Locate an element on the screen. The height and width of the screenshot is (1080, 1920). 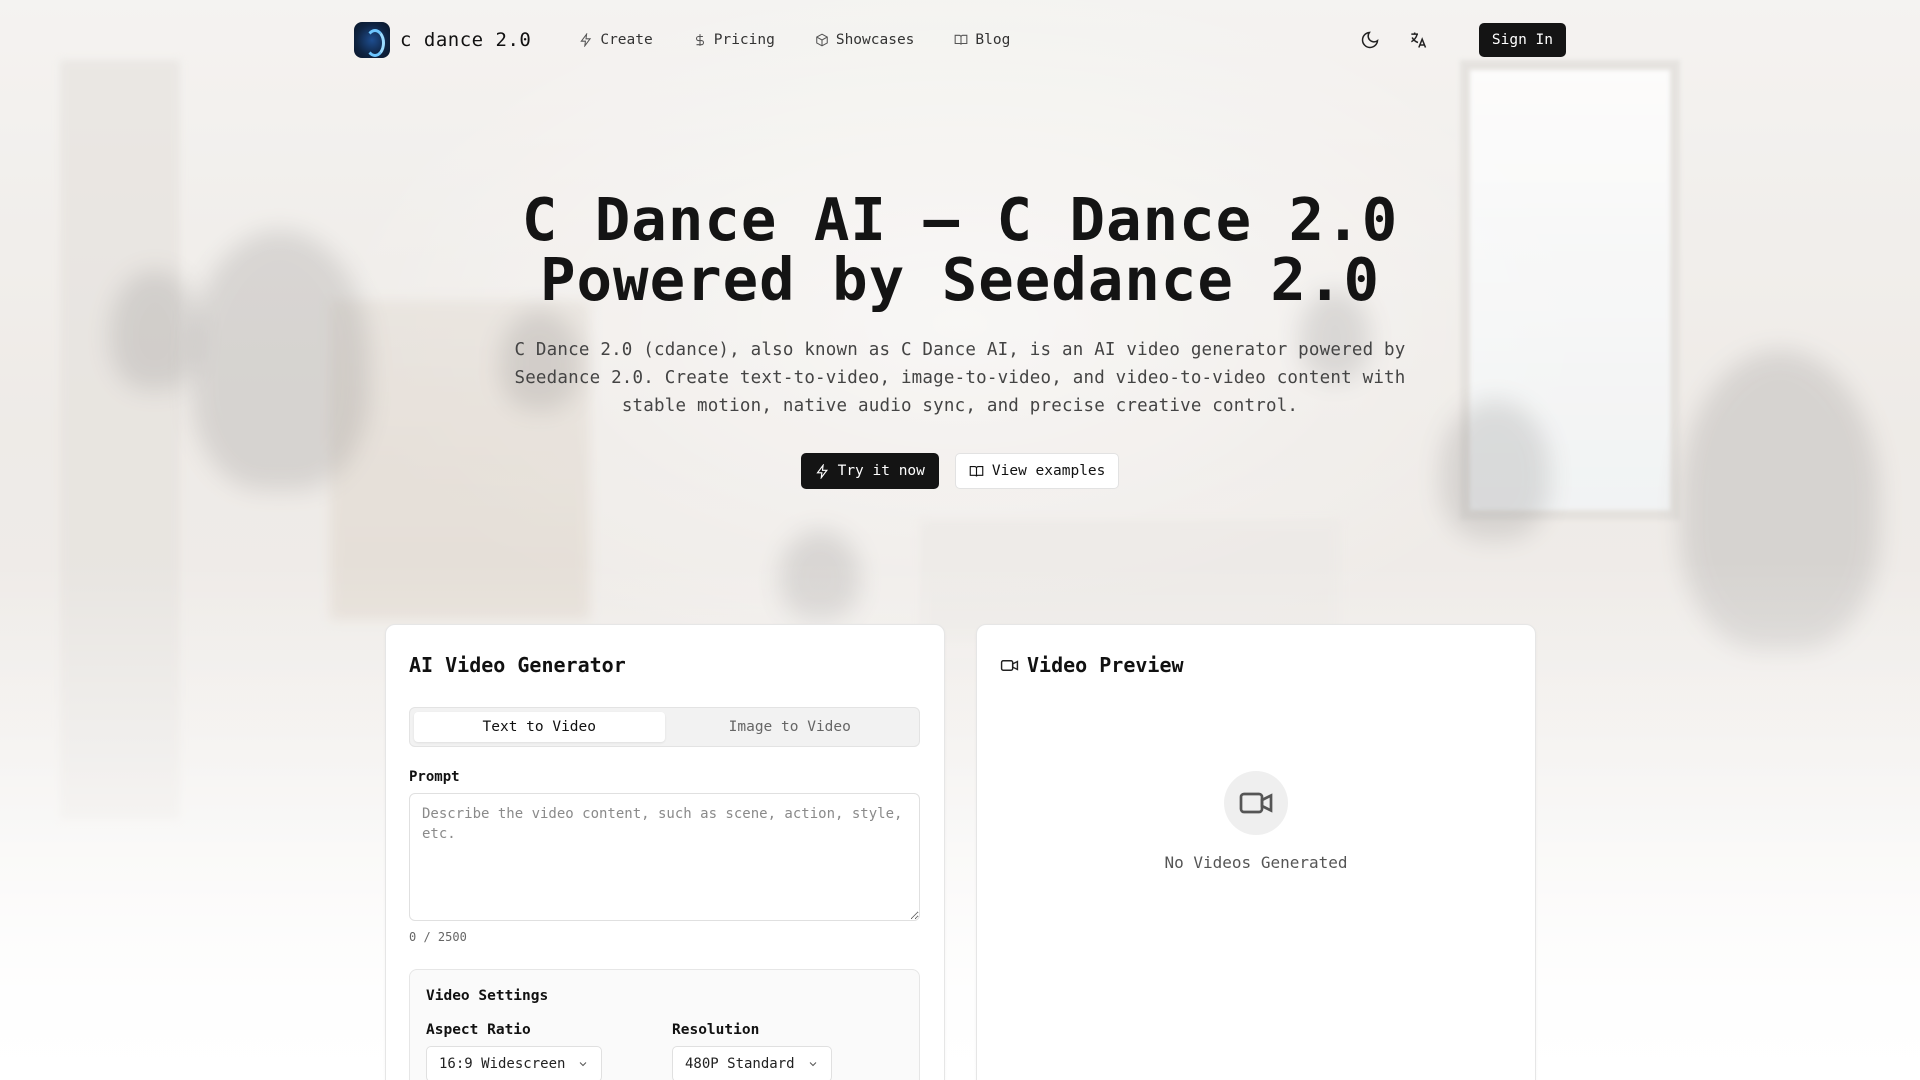
preview-card: Video Preview No Videos Generated is located at coordinates (1256, 852).